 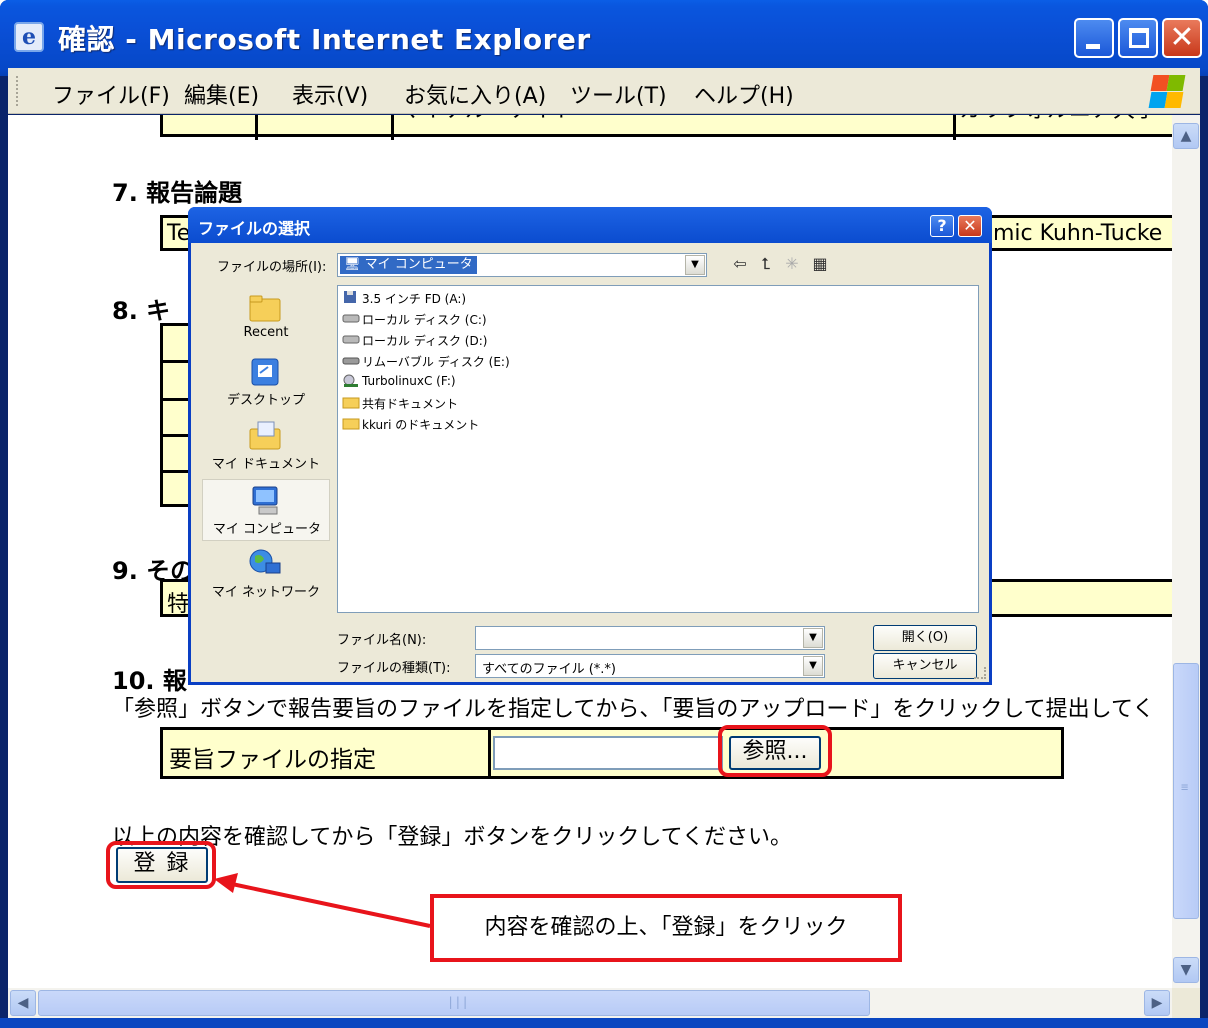 What do you see at coordinates (272, 760) in the screenshot?
I see `file-spec-label: 要旨ファイルの指定` at bounding box center [272, 760].